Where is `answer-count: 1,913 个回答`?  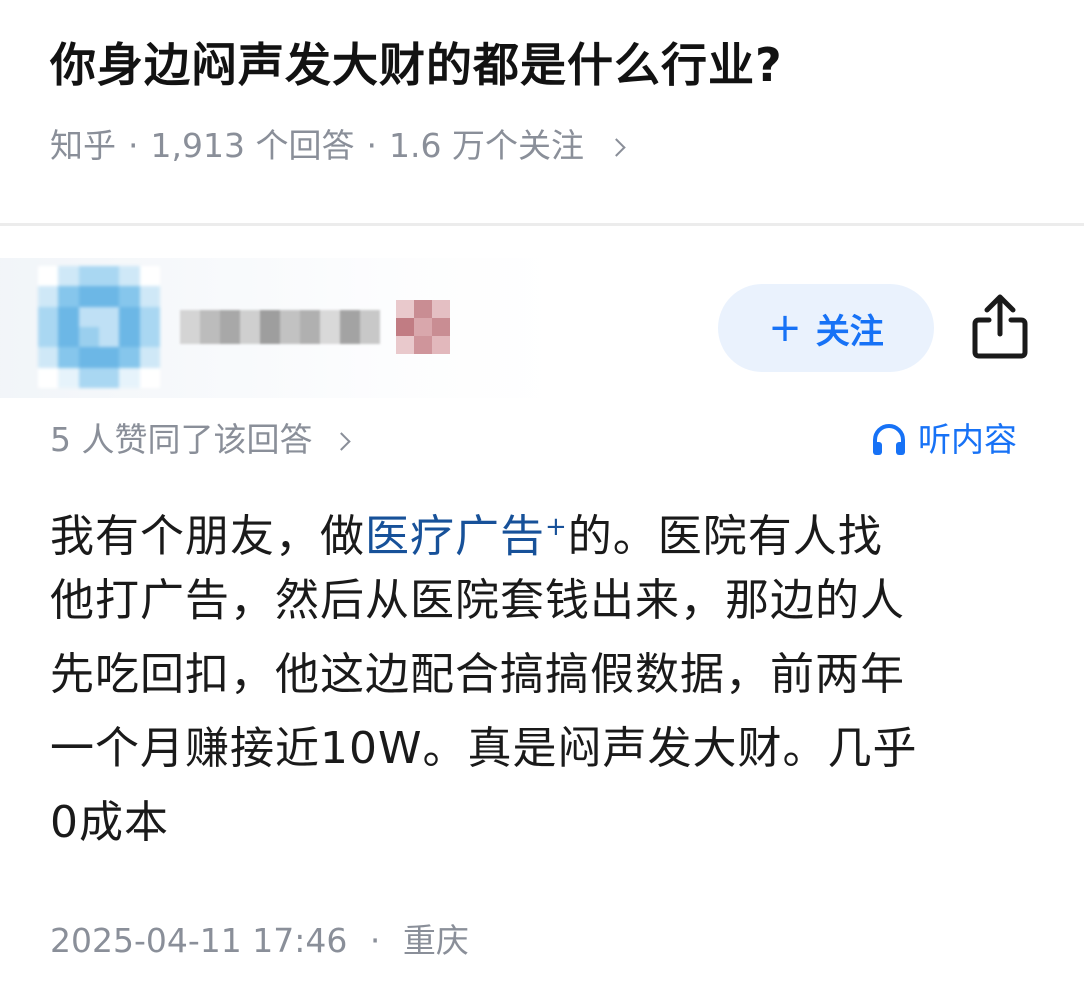
answer-count: 1,913 个回答 is located at coordinates (252, 145).